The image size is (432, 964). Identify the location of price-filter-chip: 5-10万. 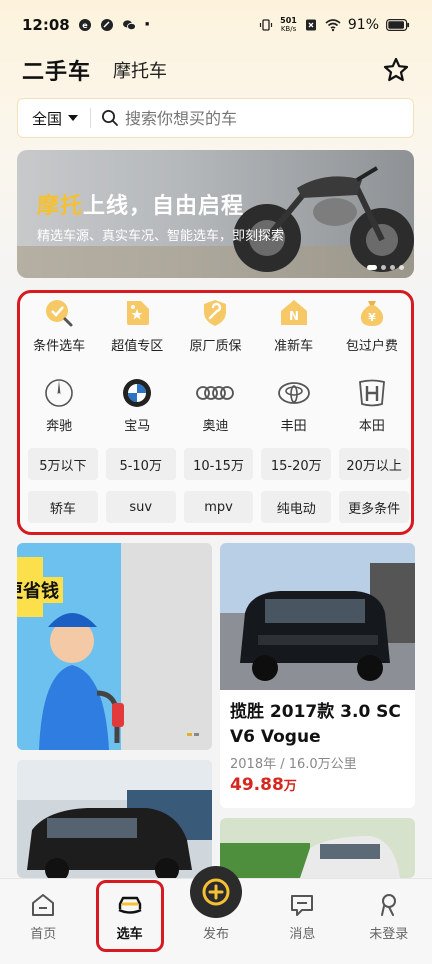
(140, 464).